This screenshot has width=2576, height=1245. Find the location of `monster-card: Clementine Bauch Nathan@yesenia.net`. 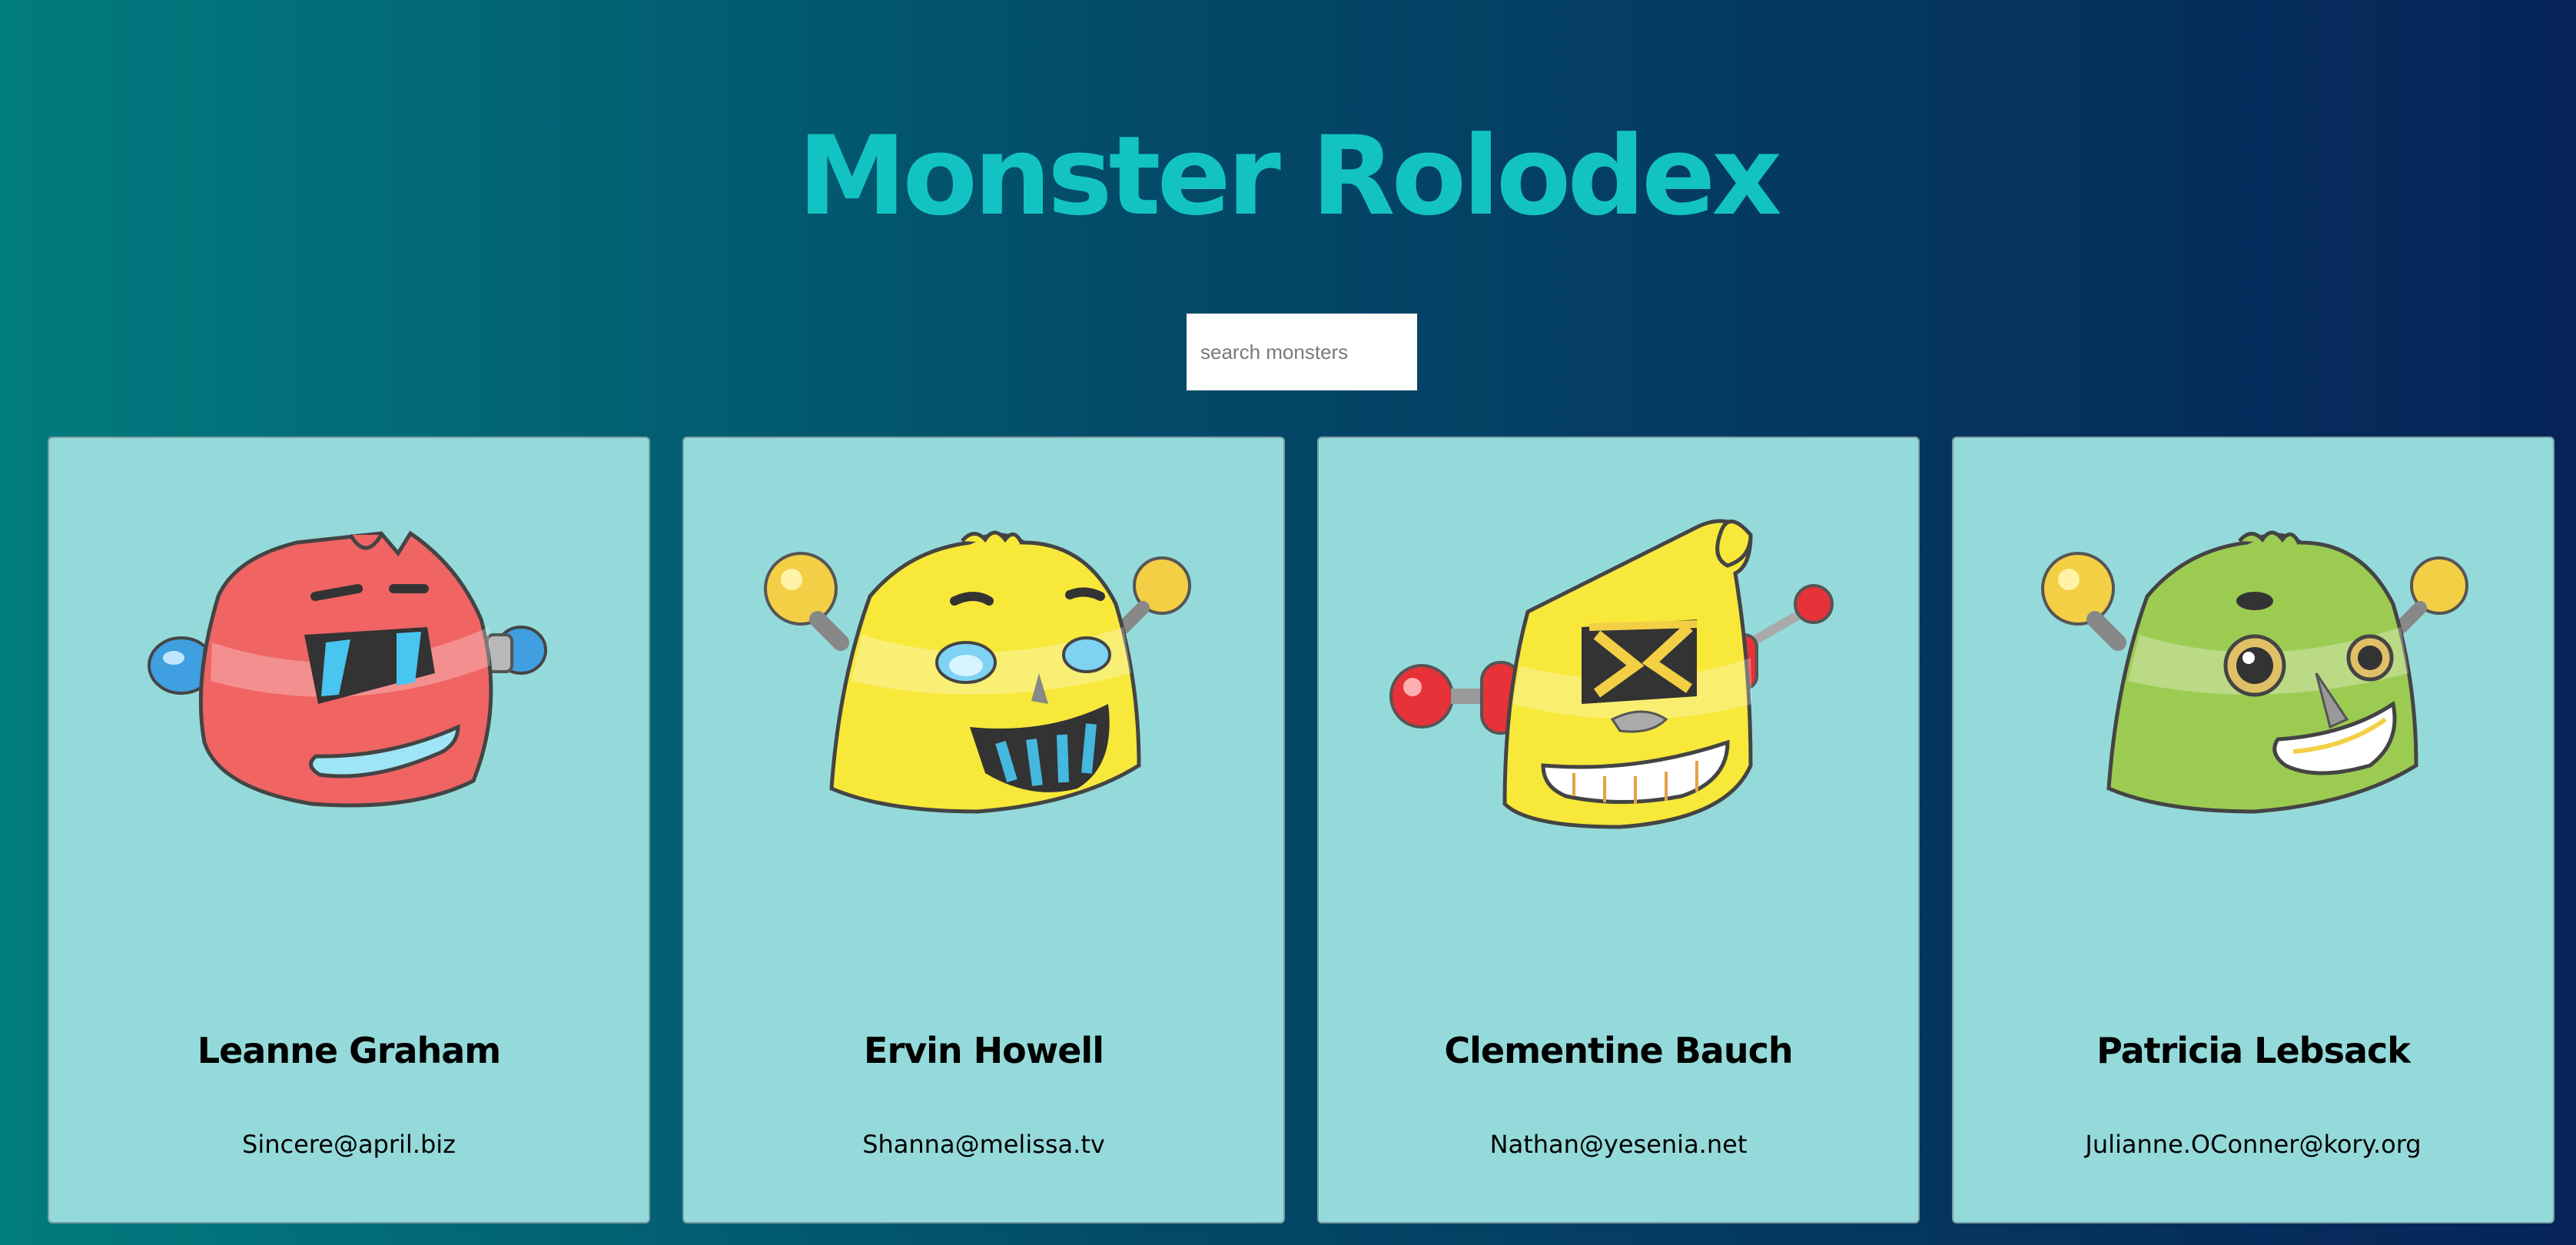

monster-card: Clementine Bauch Nathan@yesenia.net is located at coordinates (1618, 830).